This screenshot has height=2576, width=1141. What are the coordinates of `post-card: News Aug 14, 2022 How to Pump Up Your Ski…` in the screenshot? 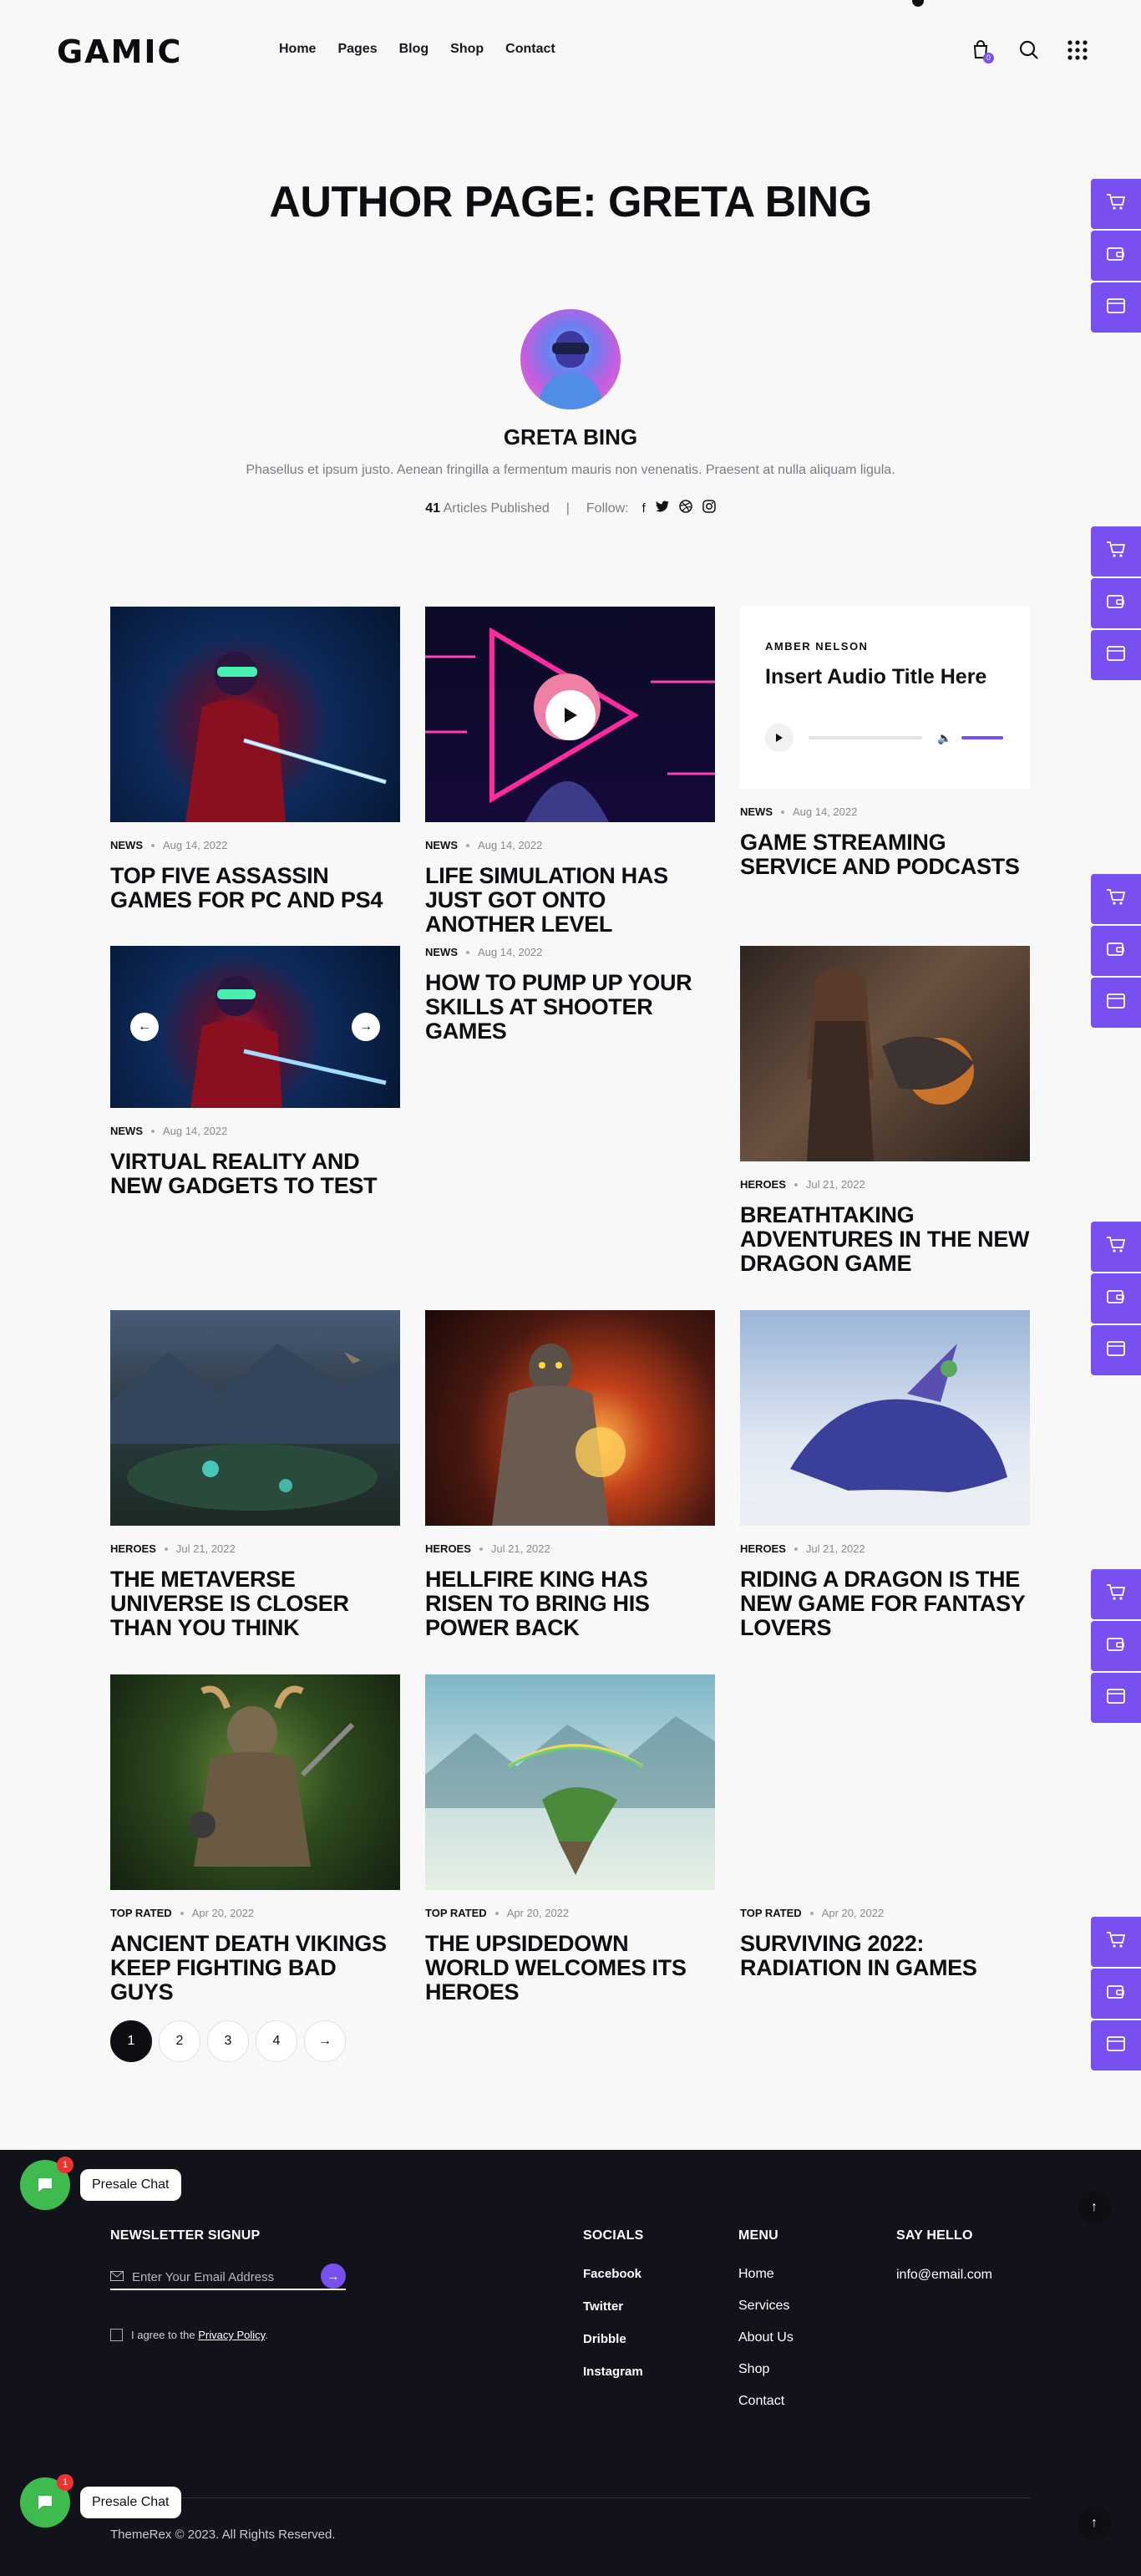 It's located at (570, 996).